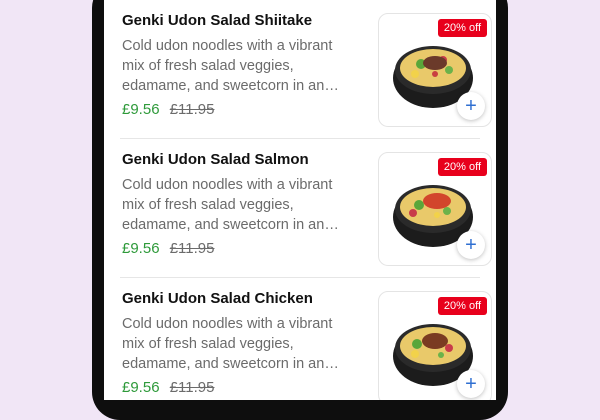  Describe the element at coordinates (215, 159) in the screenshot. I see `item-name: Genki Udon Salad Salmon` at that location.